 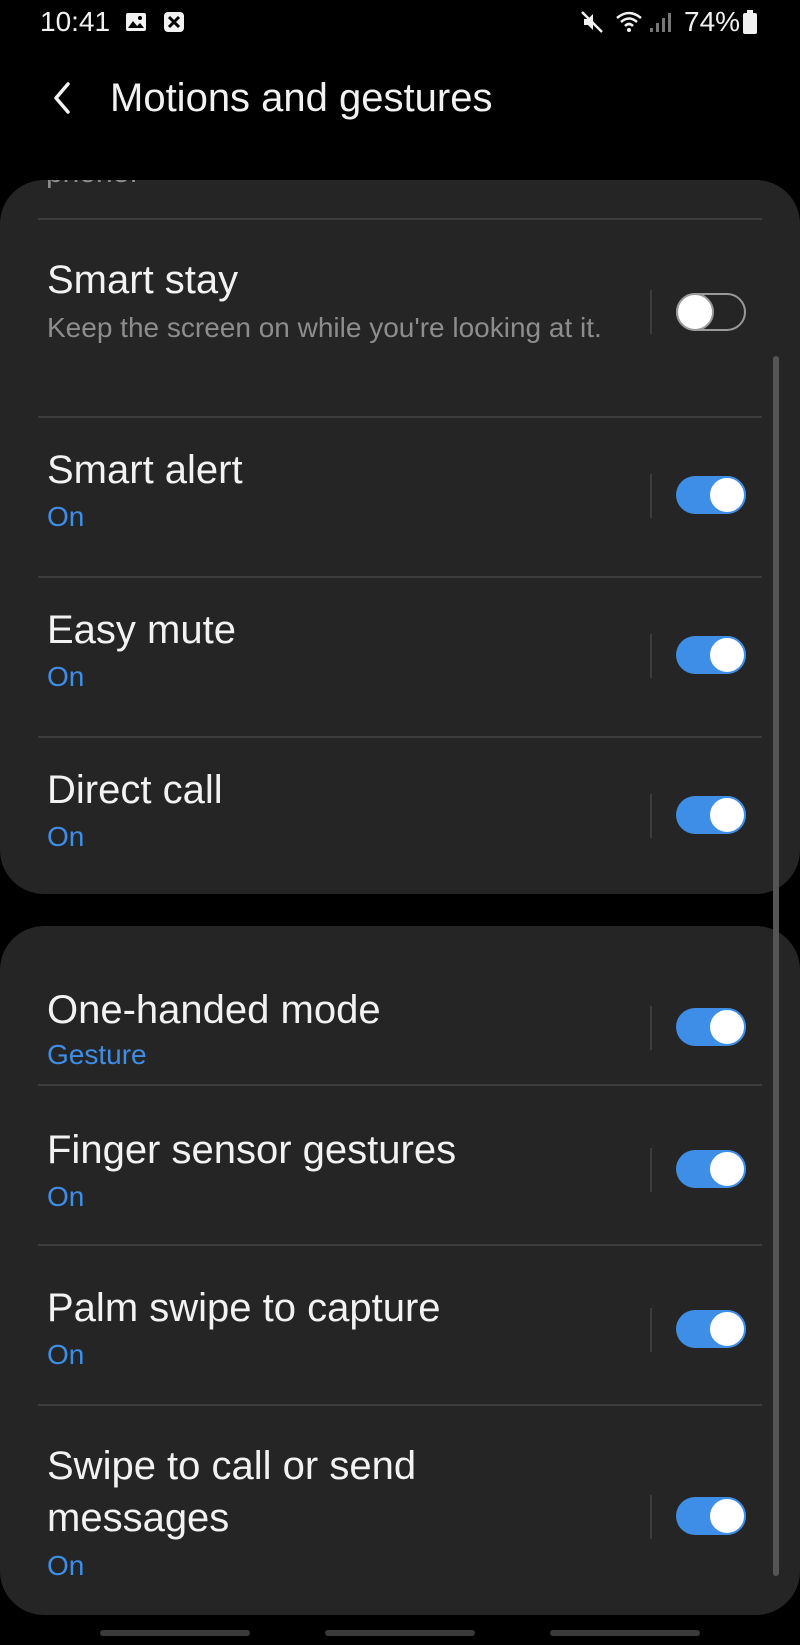 What do you see at coordinates (232, 1492) in the screenshot?
I see `setting-title: Swipe to call or send messages` at bounding box center [232, 1492].